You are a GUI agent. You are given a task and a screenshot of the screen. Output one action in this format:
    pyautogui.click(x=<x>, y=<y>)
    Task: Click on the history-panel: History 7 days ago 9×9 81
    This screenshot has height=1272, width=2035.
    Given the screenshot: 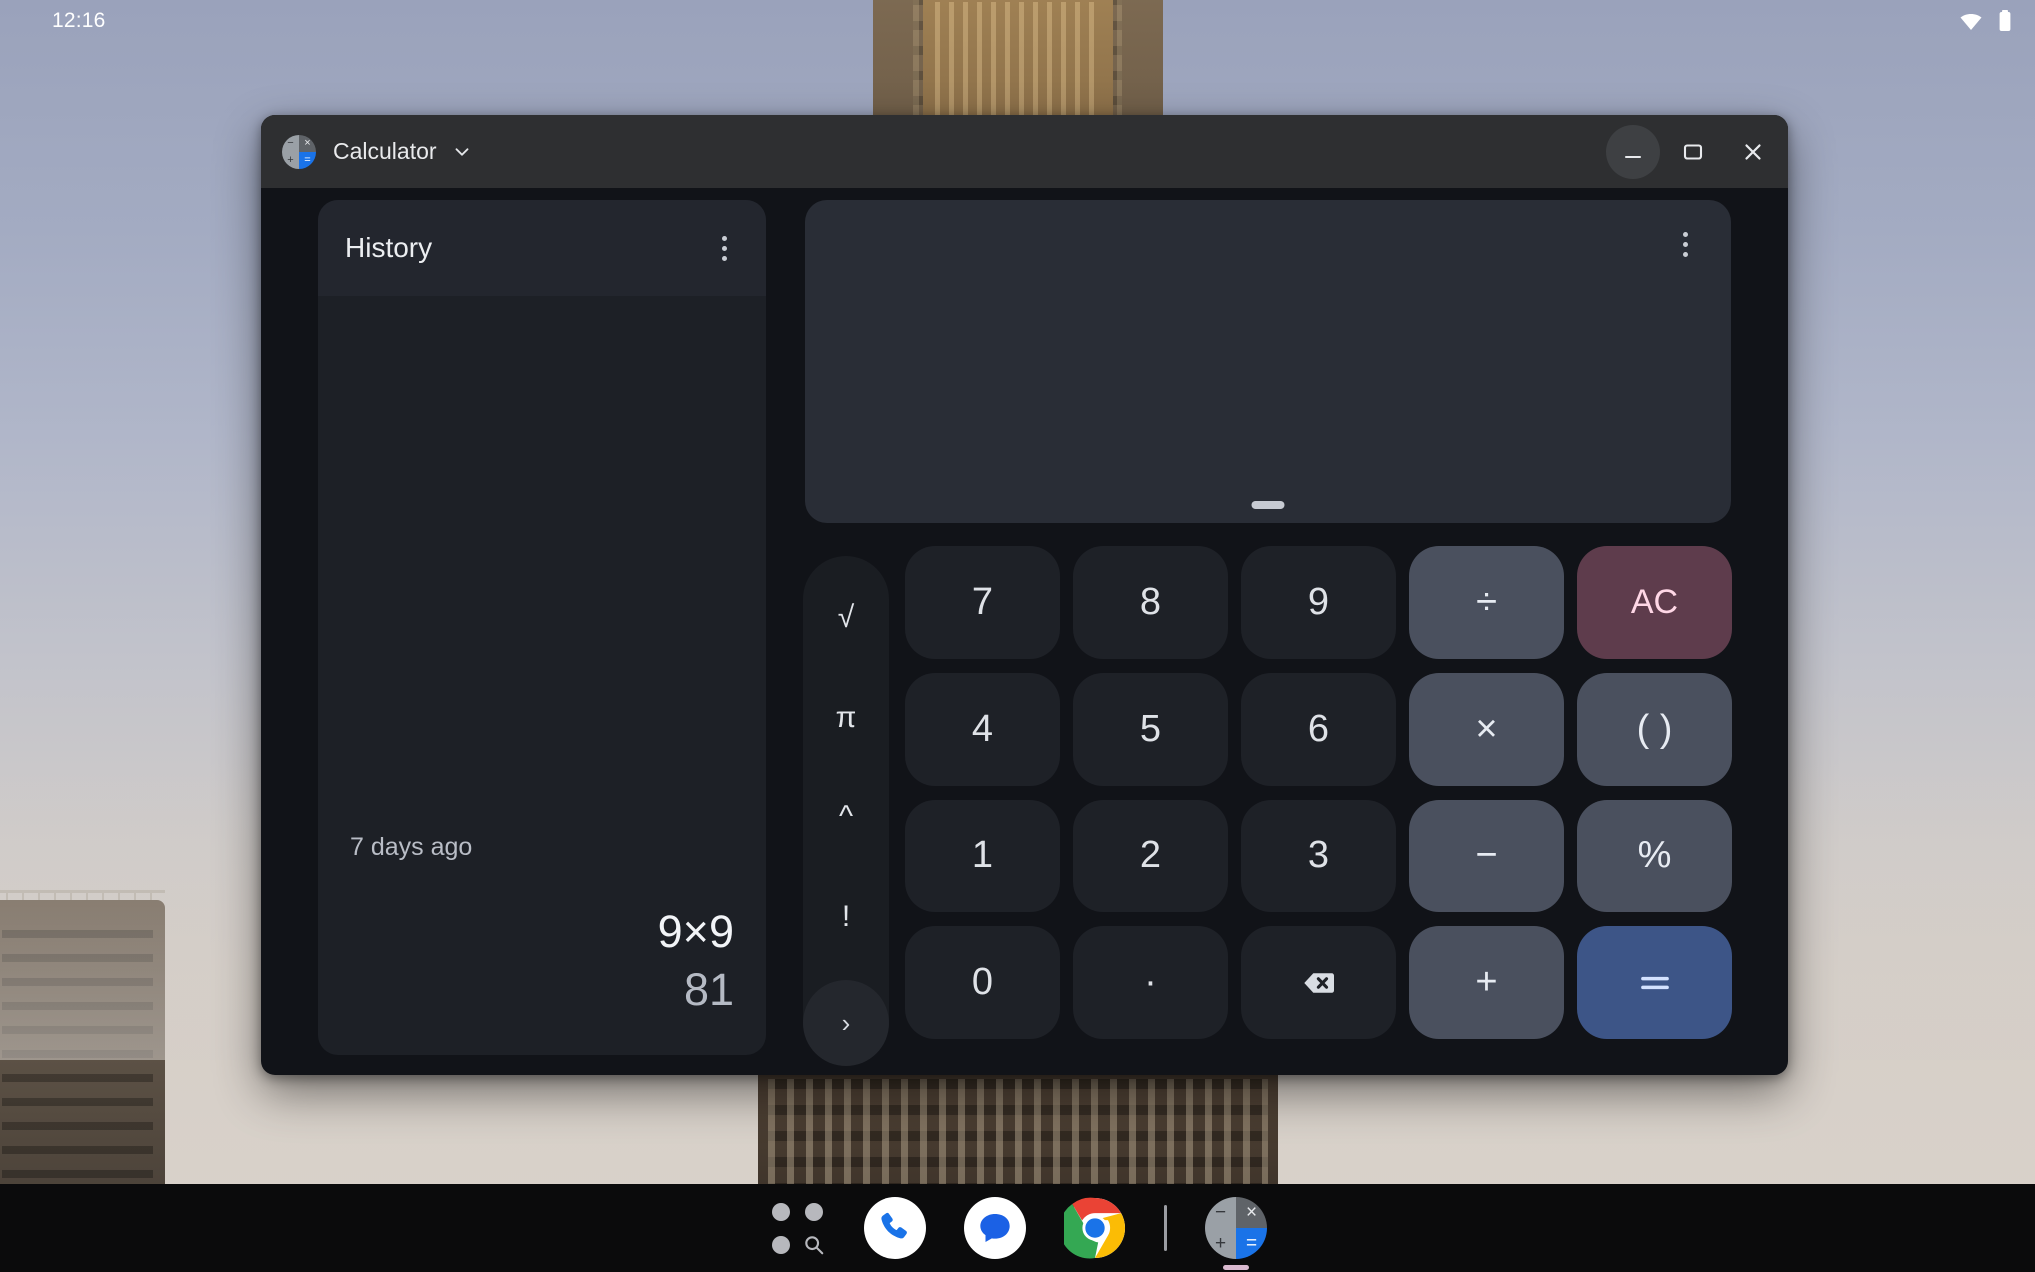 What is the action you would take?
    pyautogui.click(x=542, y=627)
    